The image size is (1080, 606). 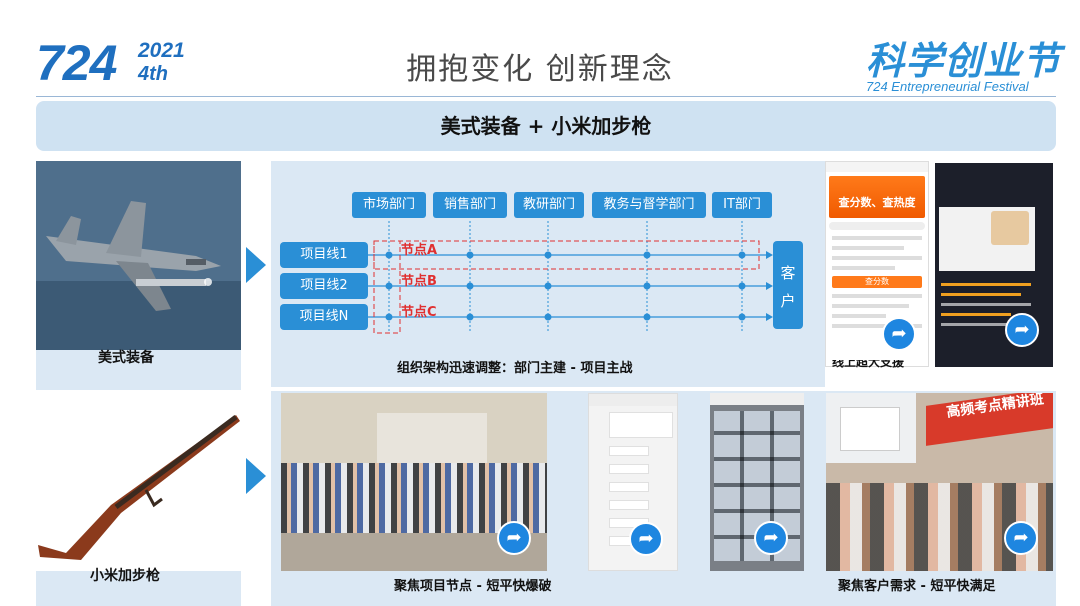 I want to click on jet-illustration, so click(x=138, y=255).